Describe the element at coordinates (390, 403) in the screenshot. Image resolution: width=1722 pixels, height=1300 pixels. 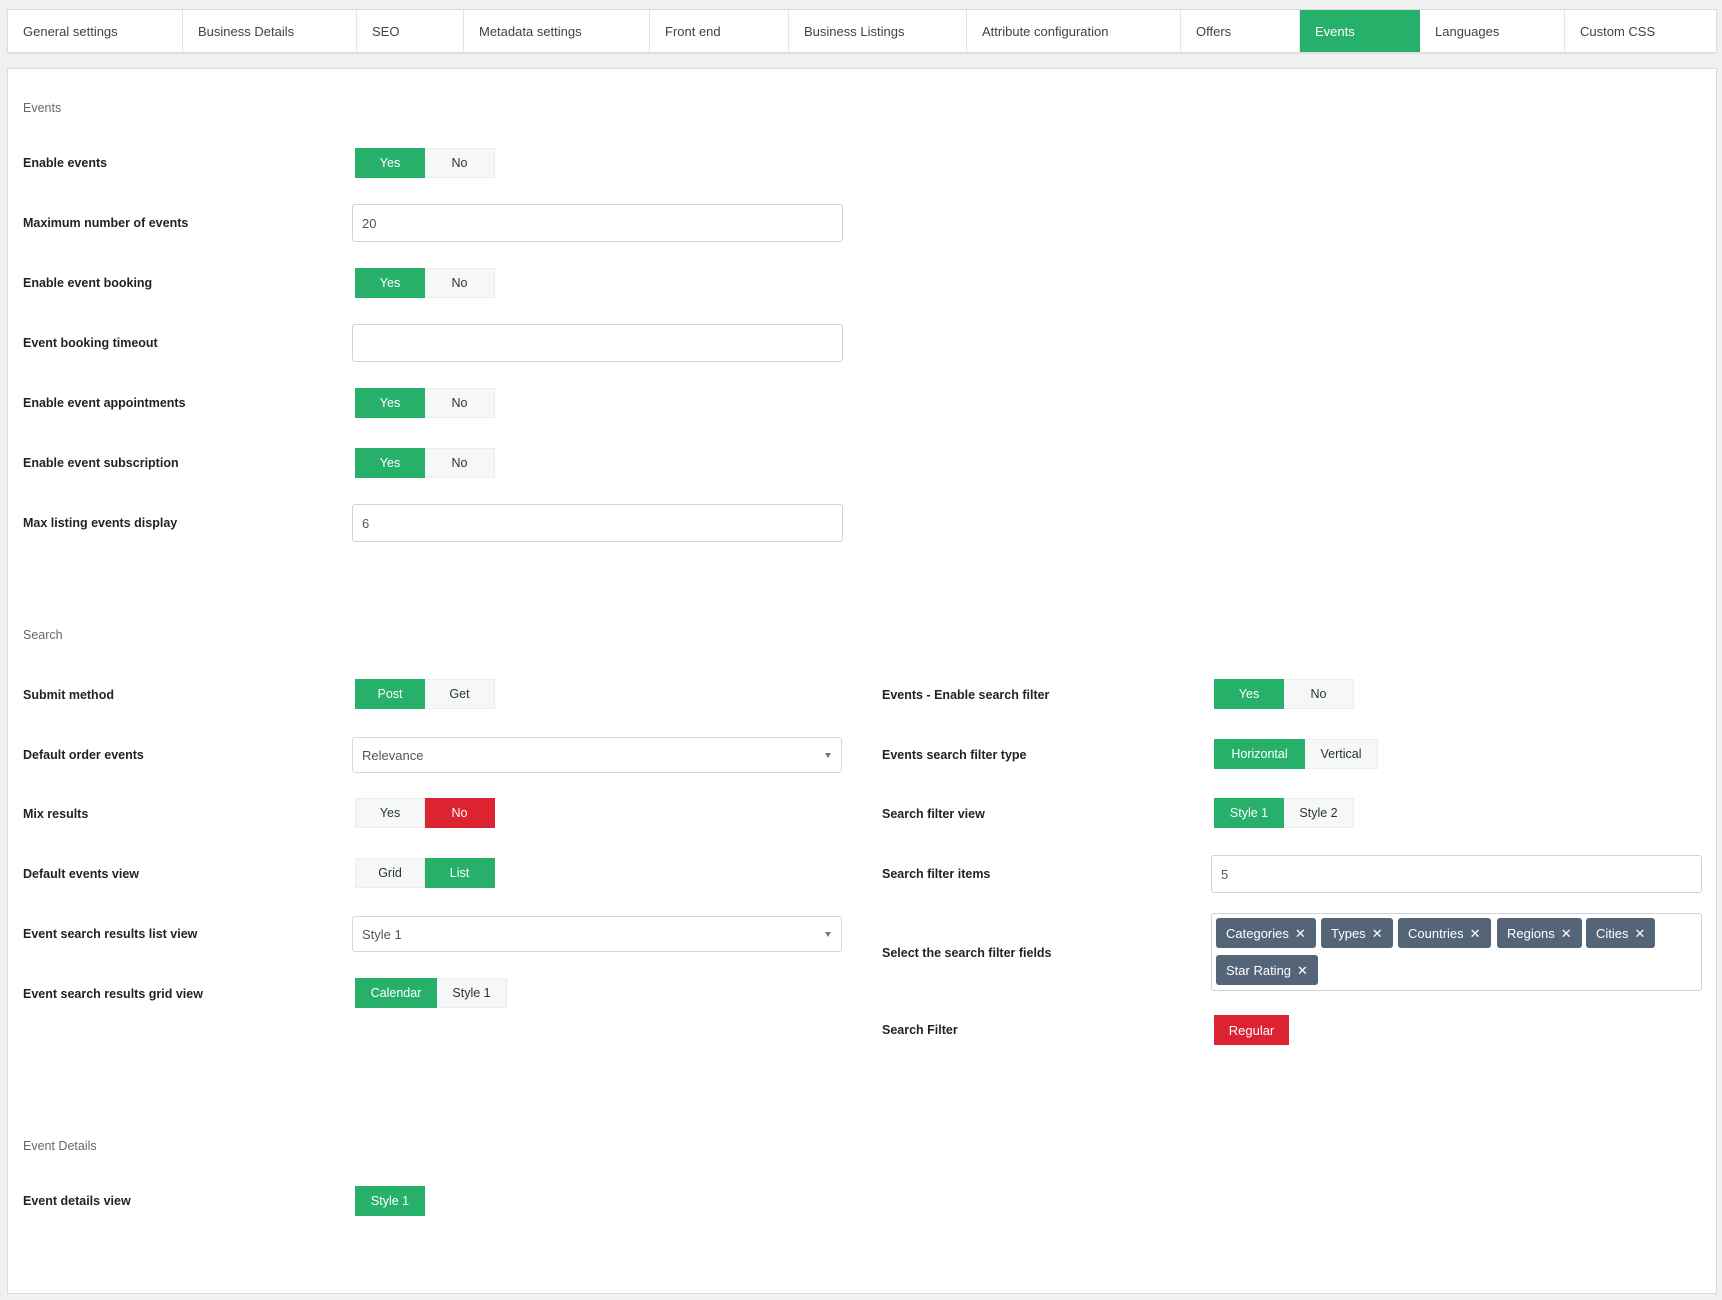
I see `enable-appointments-yes: Yes` at that location.